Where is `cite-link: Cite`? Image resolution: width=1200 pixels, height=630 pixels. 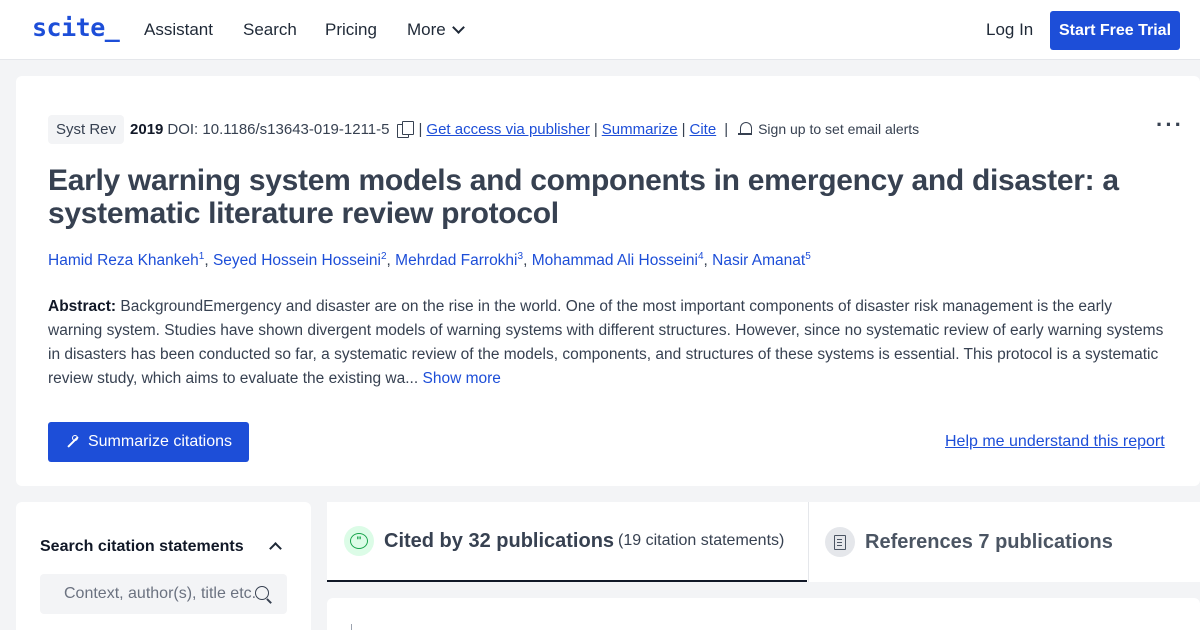 cite-link: Cite is located at coordinates (703, 129).